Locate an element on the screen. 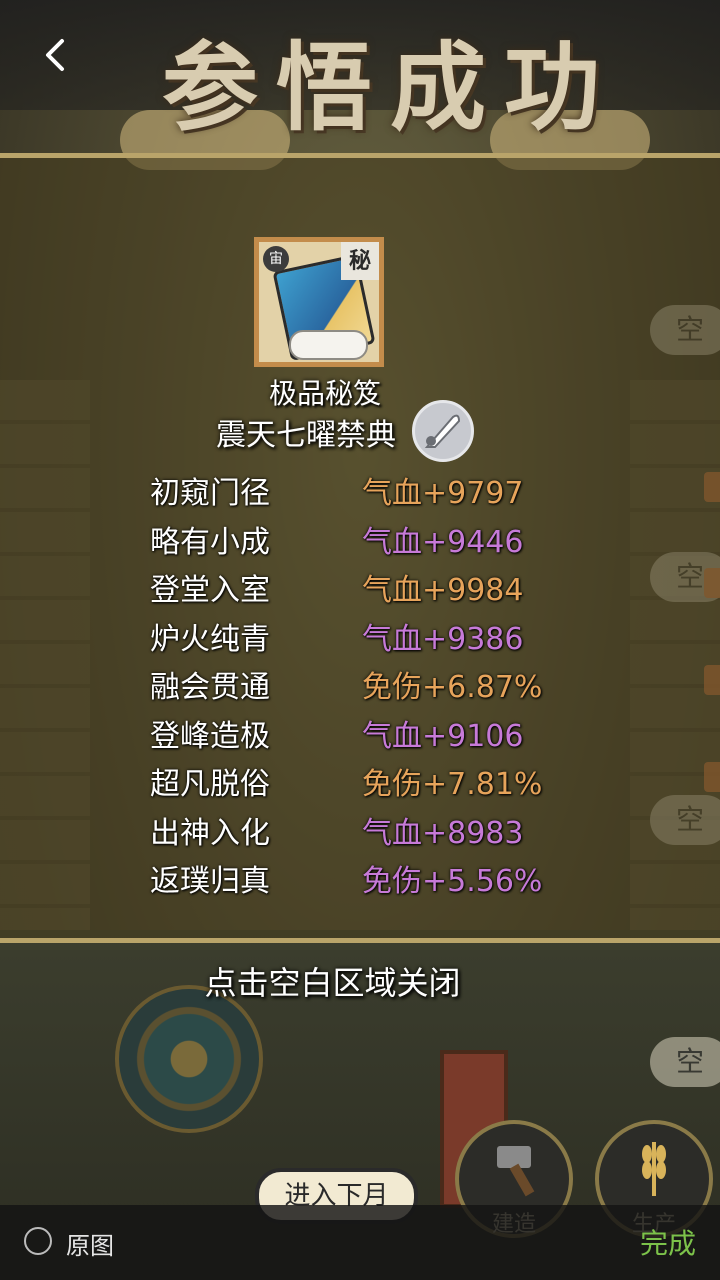  stat-row: 登峰造极 气血+9106 is located at coordinates (410, 731).